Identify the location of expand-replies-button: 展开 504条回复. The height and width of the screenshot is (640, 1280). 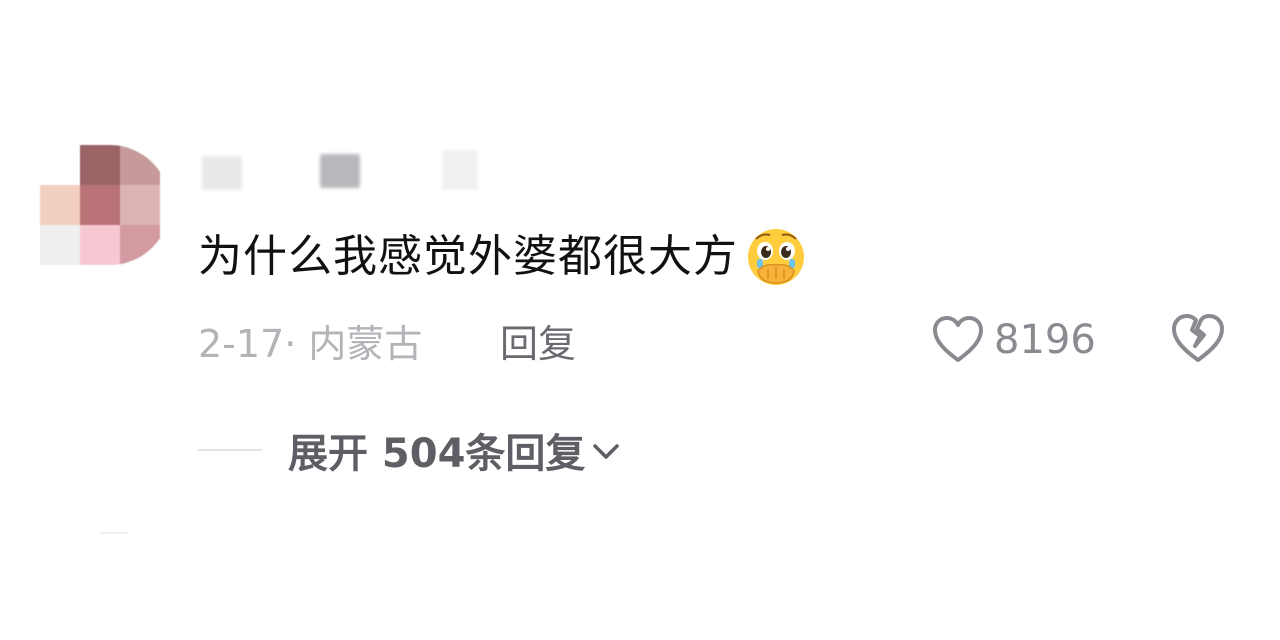
(410, 450).